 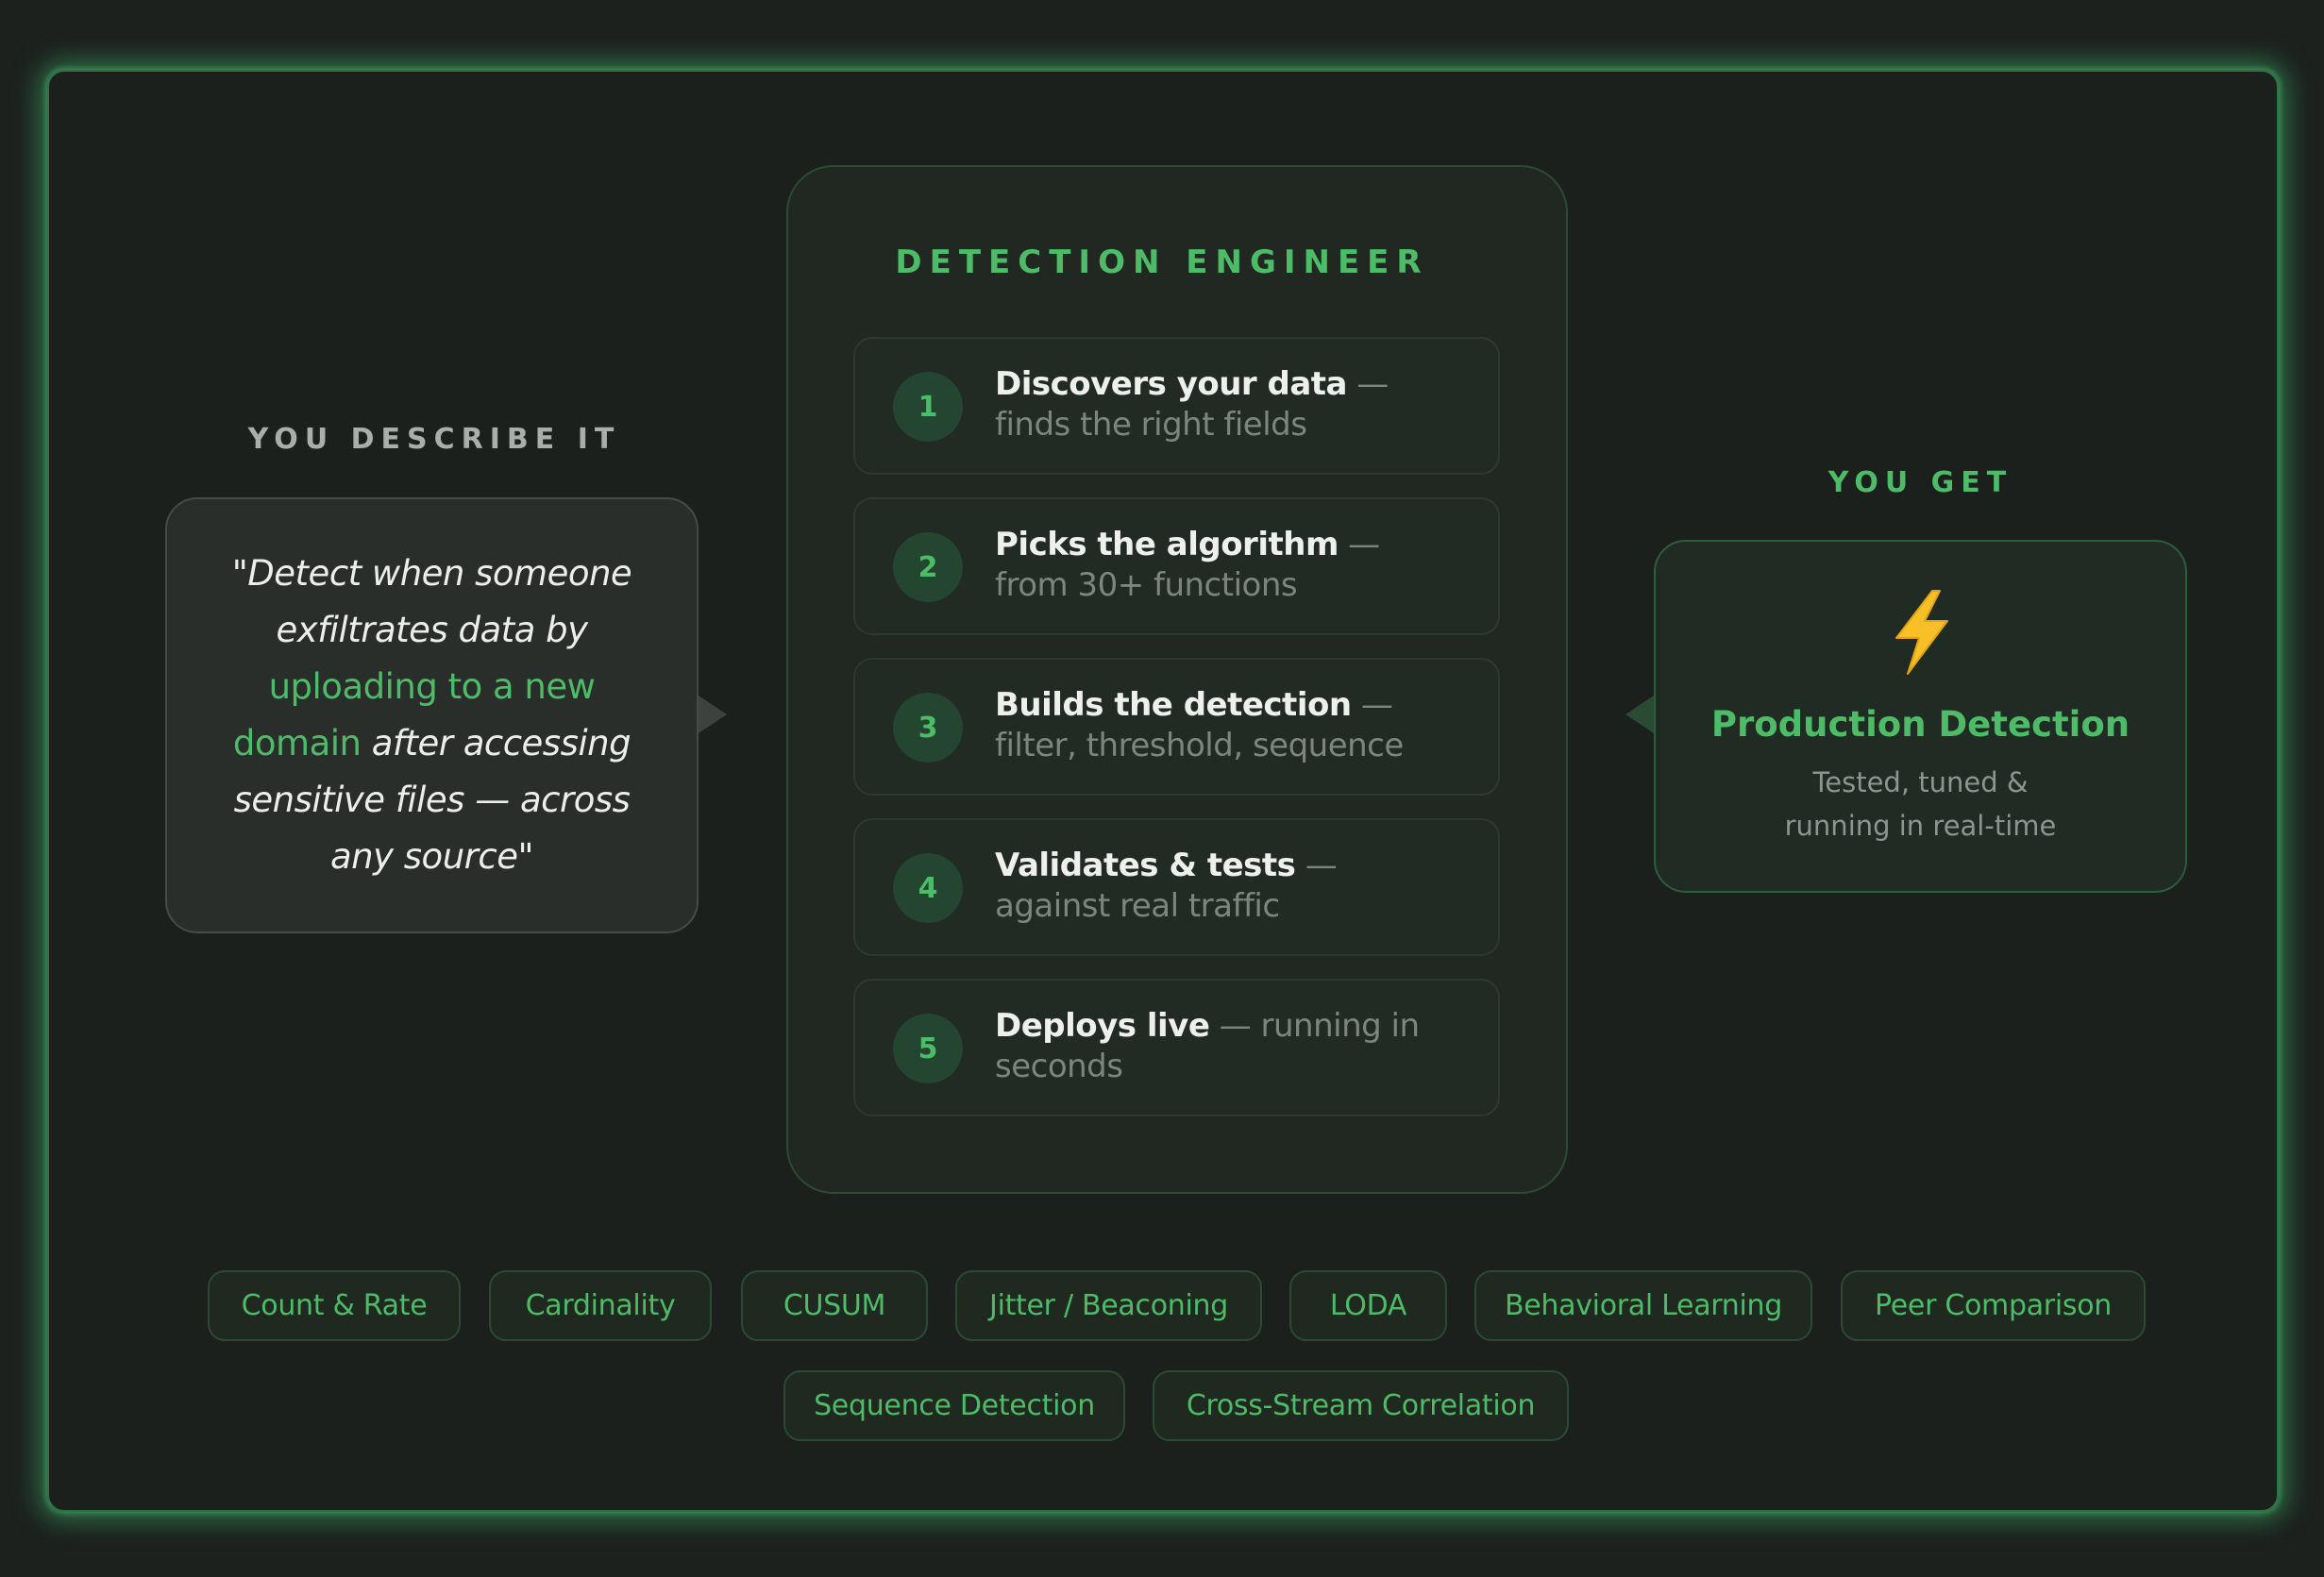 What do you see at coordinates (1920, 724) in the screenshot?
I see `result-title: Production Detection` at bounding box center [1920, 724].